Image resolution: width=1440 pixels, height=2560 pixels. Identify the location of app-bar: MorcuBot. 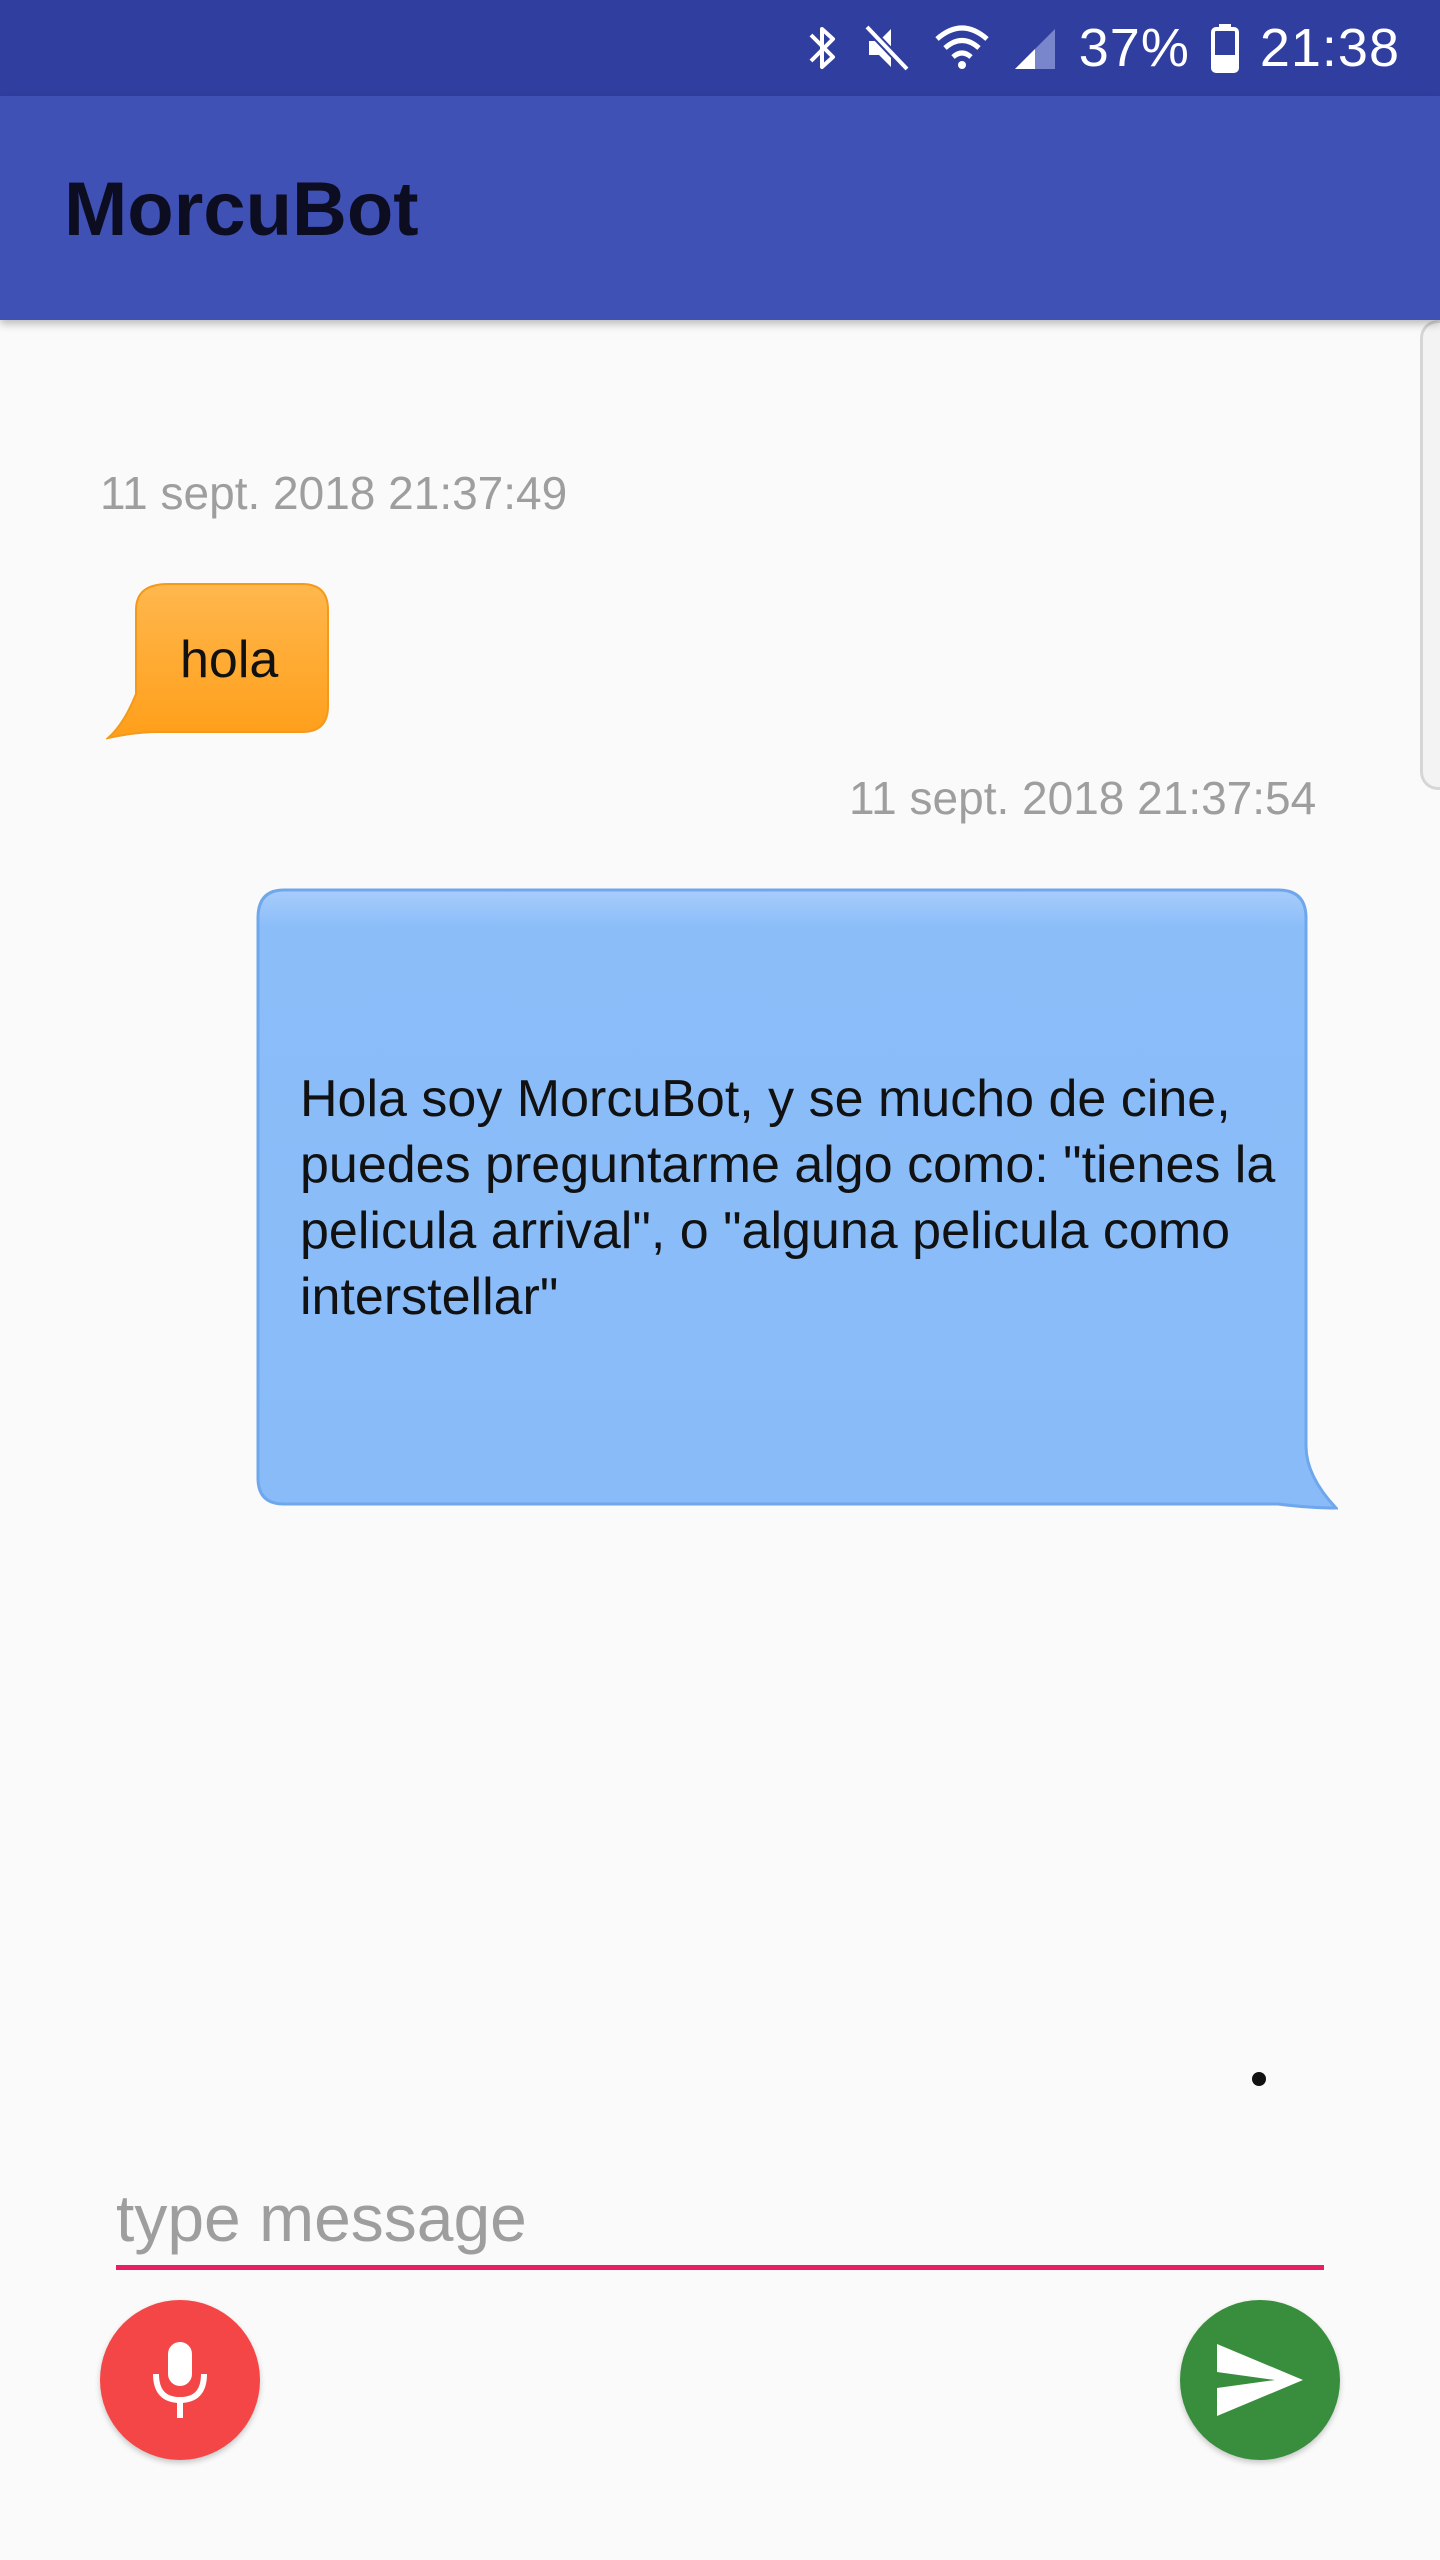
(720, 208).